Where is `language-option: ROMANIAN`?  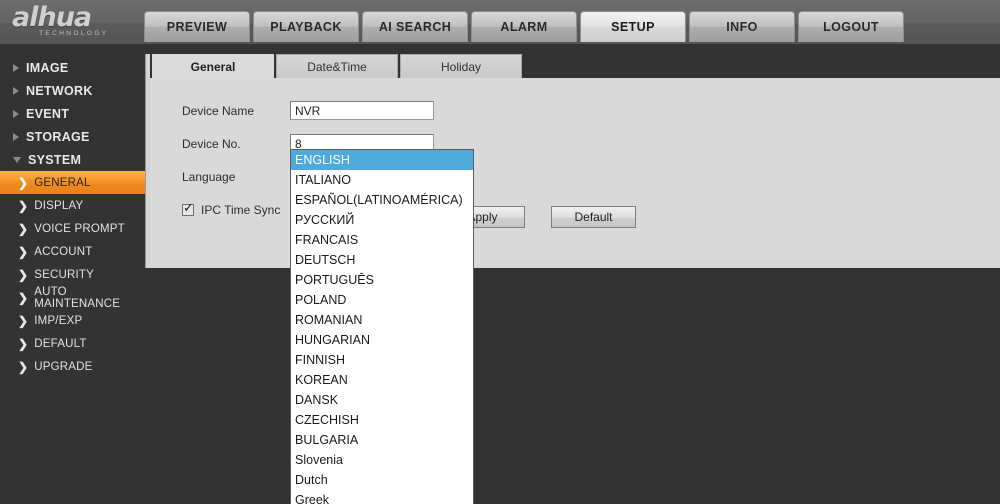 language-option: ROMANIAN is located at coordinates (382, 320).